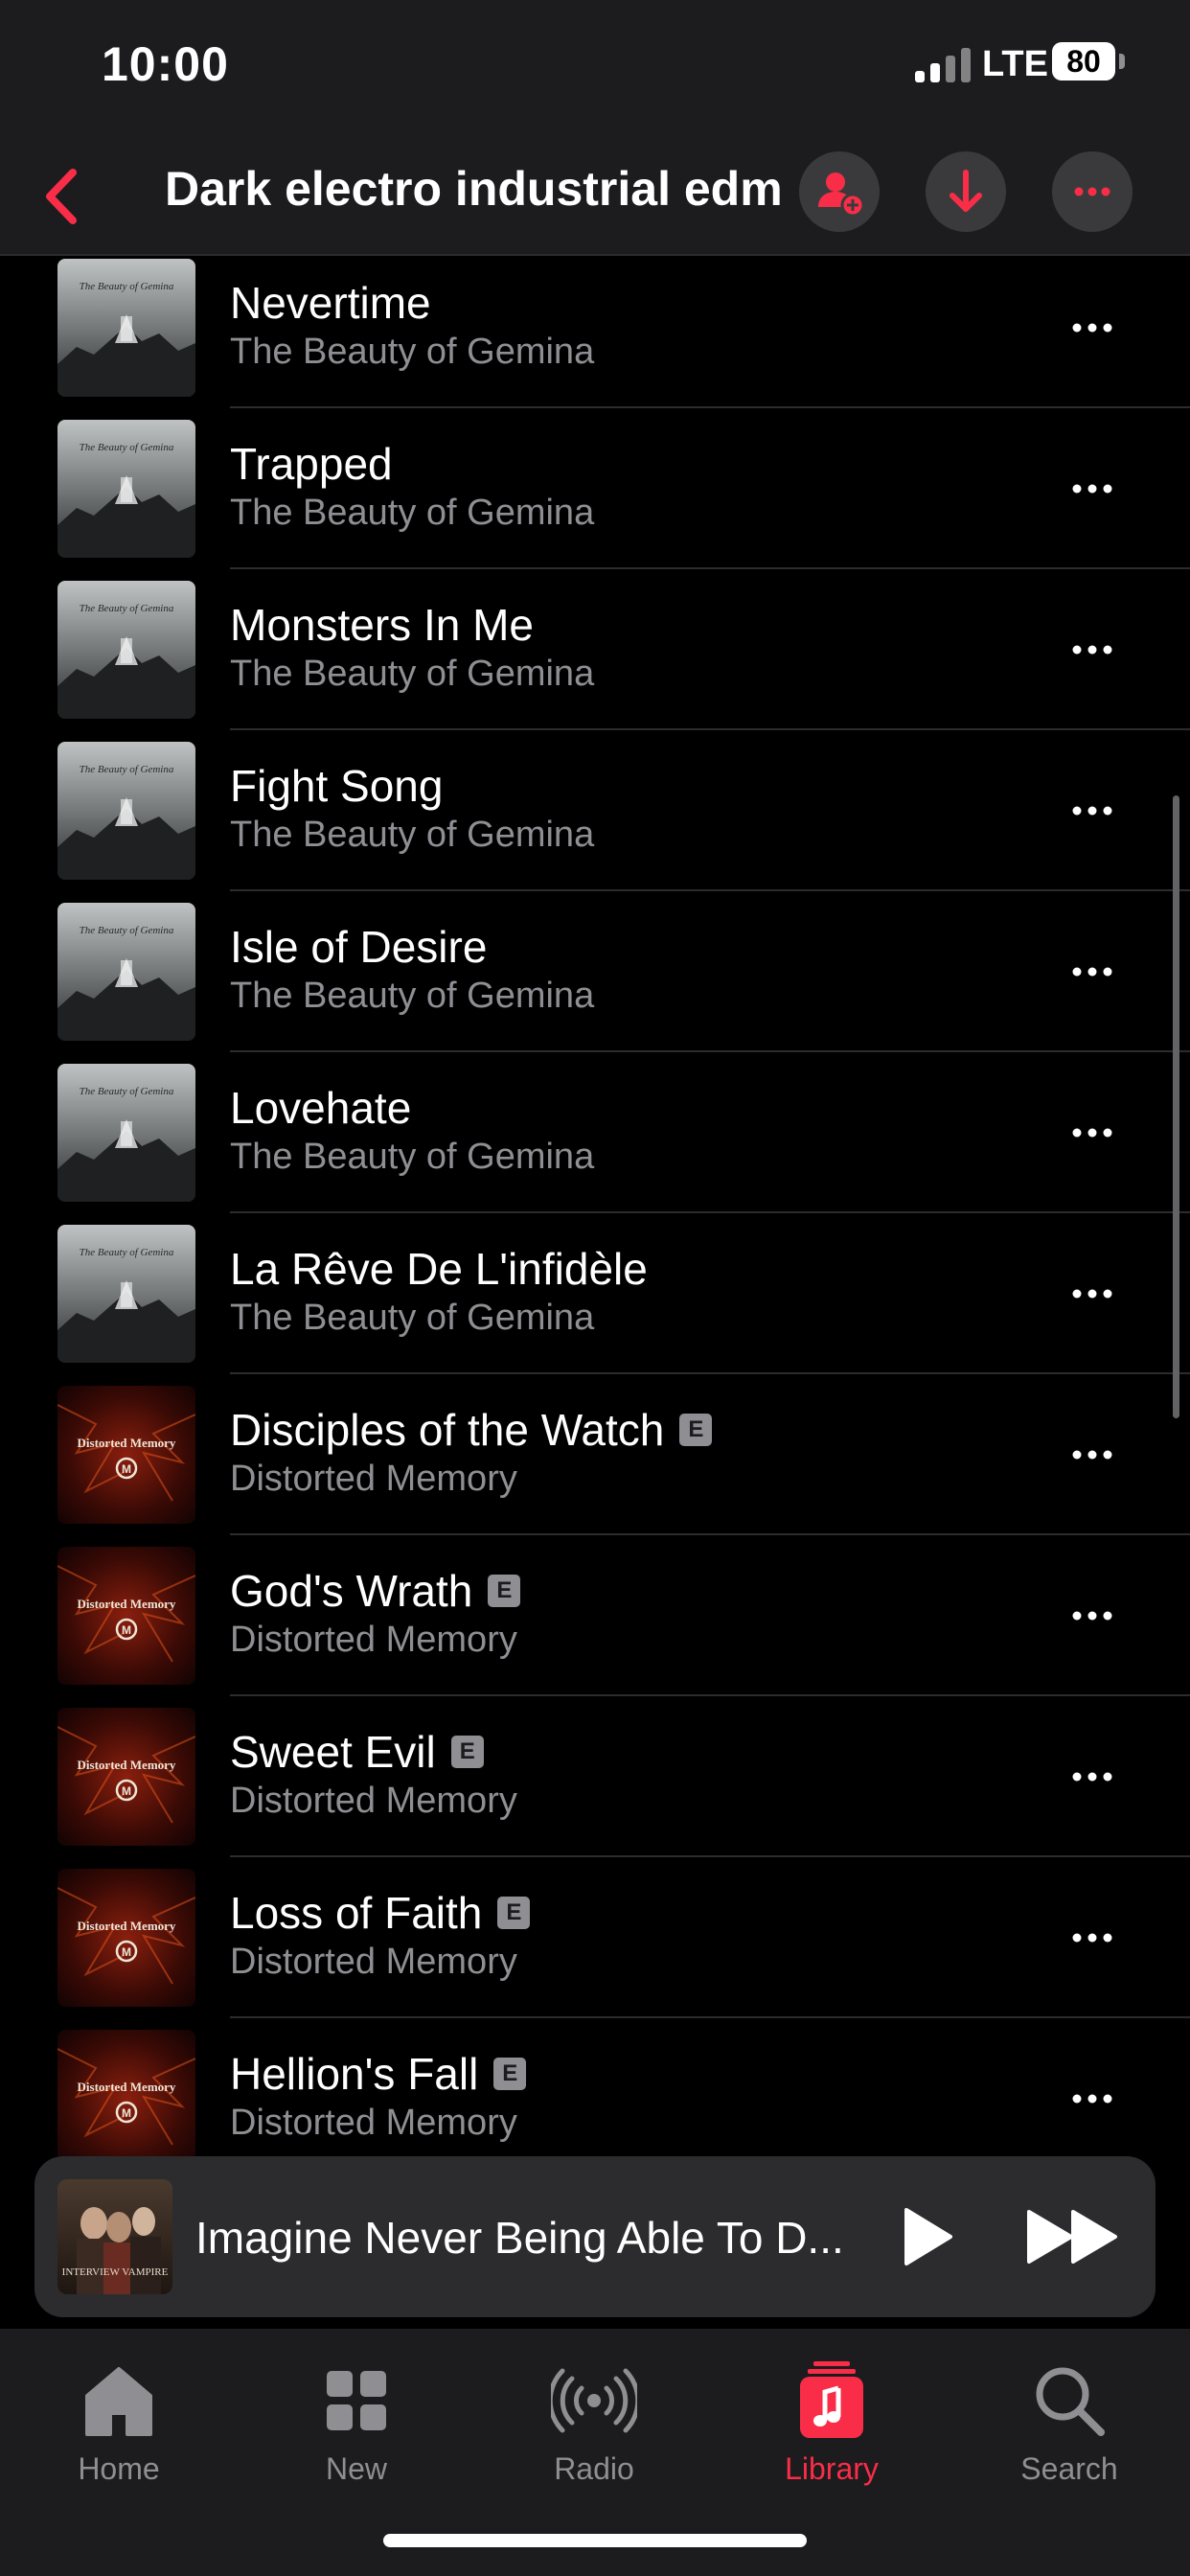 Image resolution: width=1190 pixels, height=2576 pixels. I want to click on tab-search: Search, so click(1069, 2429).